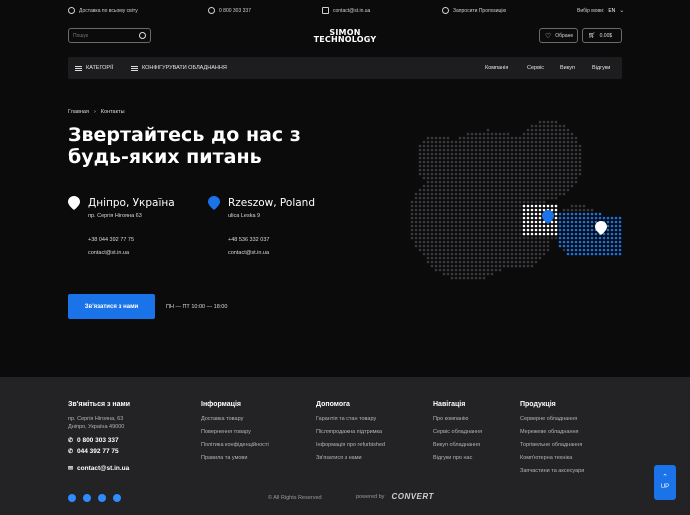  What do you see at coordinates (87, 498) in the screenshot?
I see `facebook-icon` at bounding box center [87, 498].